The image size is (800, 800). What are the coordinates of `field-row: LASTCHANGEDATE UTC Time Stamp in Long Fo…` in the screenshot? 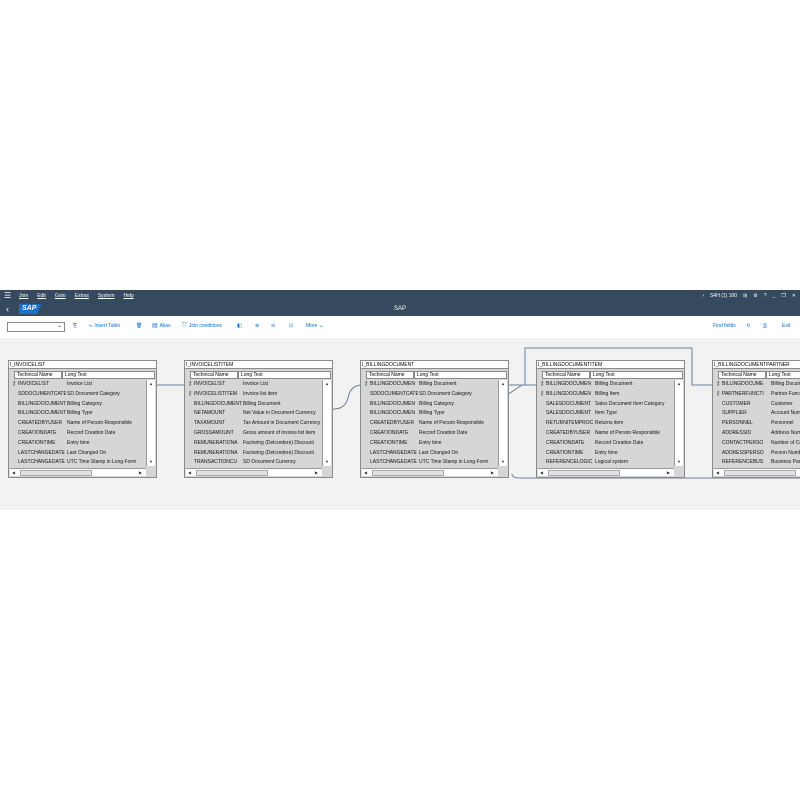 It's located at (430, 462).